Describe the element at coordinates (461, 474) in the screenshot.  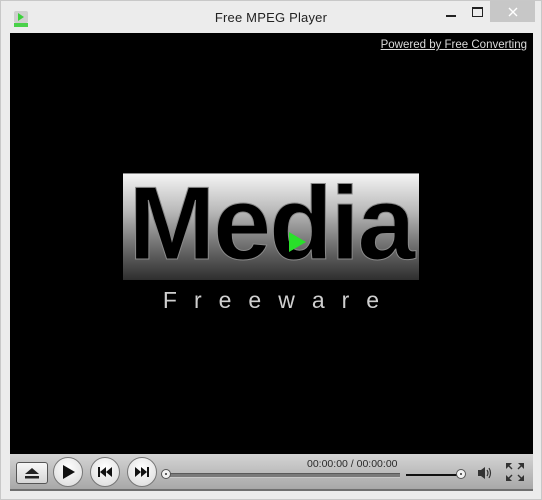
I see `volume-handle` at that location.